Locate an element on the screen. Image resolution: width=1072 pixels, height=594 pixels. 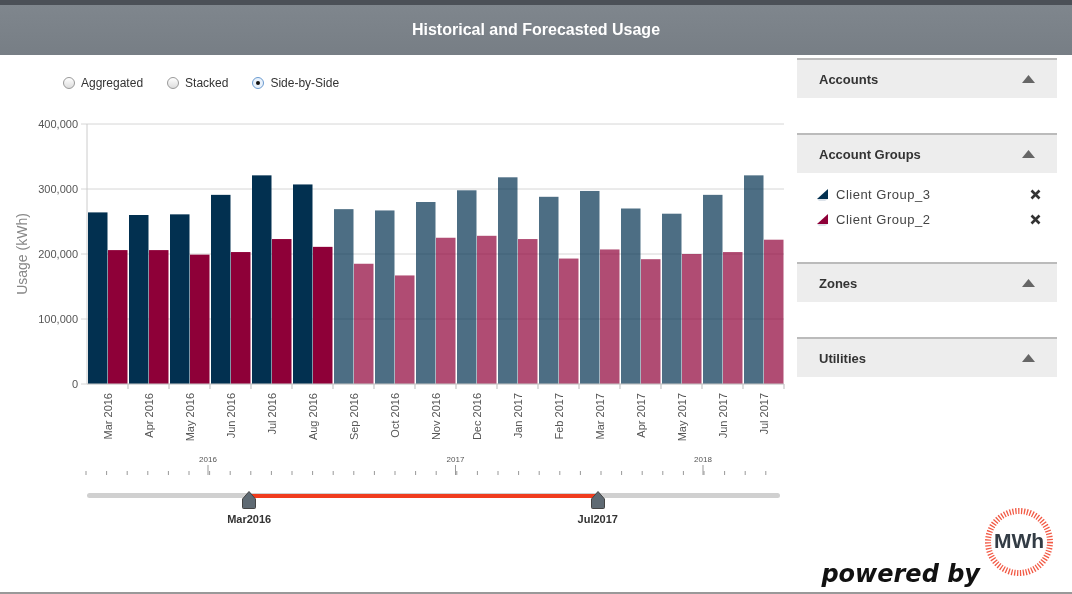
x-tick-label: Mar 2017 is located at coordinates (599, 416).